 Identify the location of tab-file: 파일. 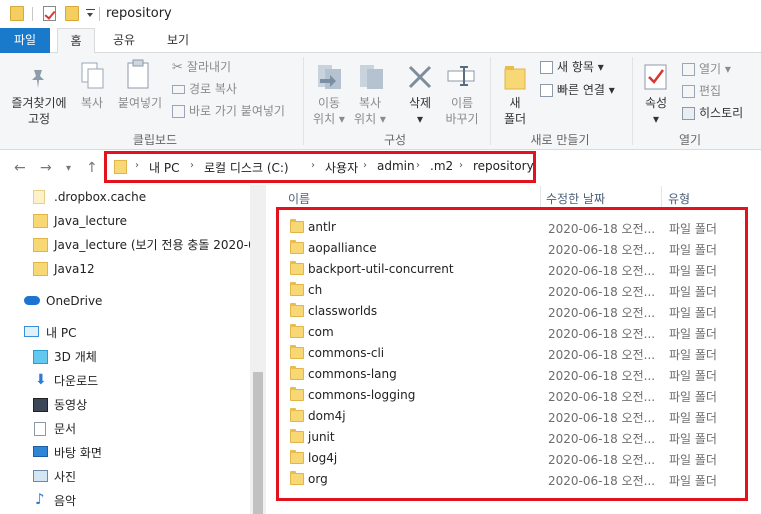
(25, 40).